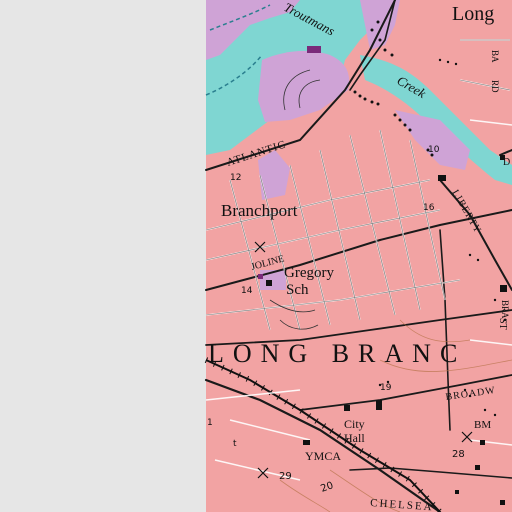  What do you see at coordinates (506, 162) in the screenshot?
I see `label-d: D` at bounding box center [506, 162].